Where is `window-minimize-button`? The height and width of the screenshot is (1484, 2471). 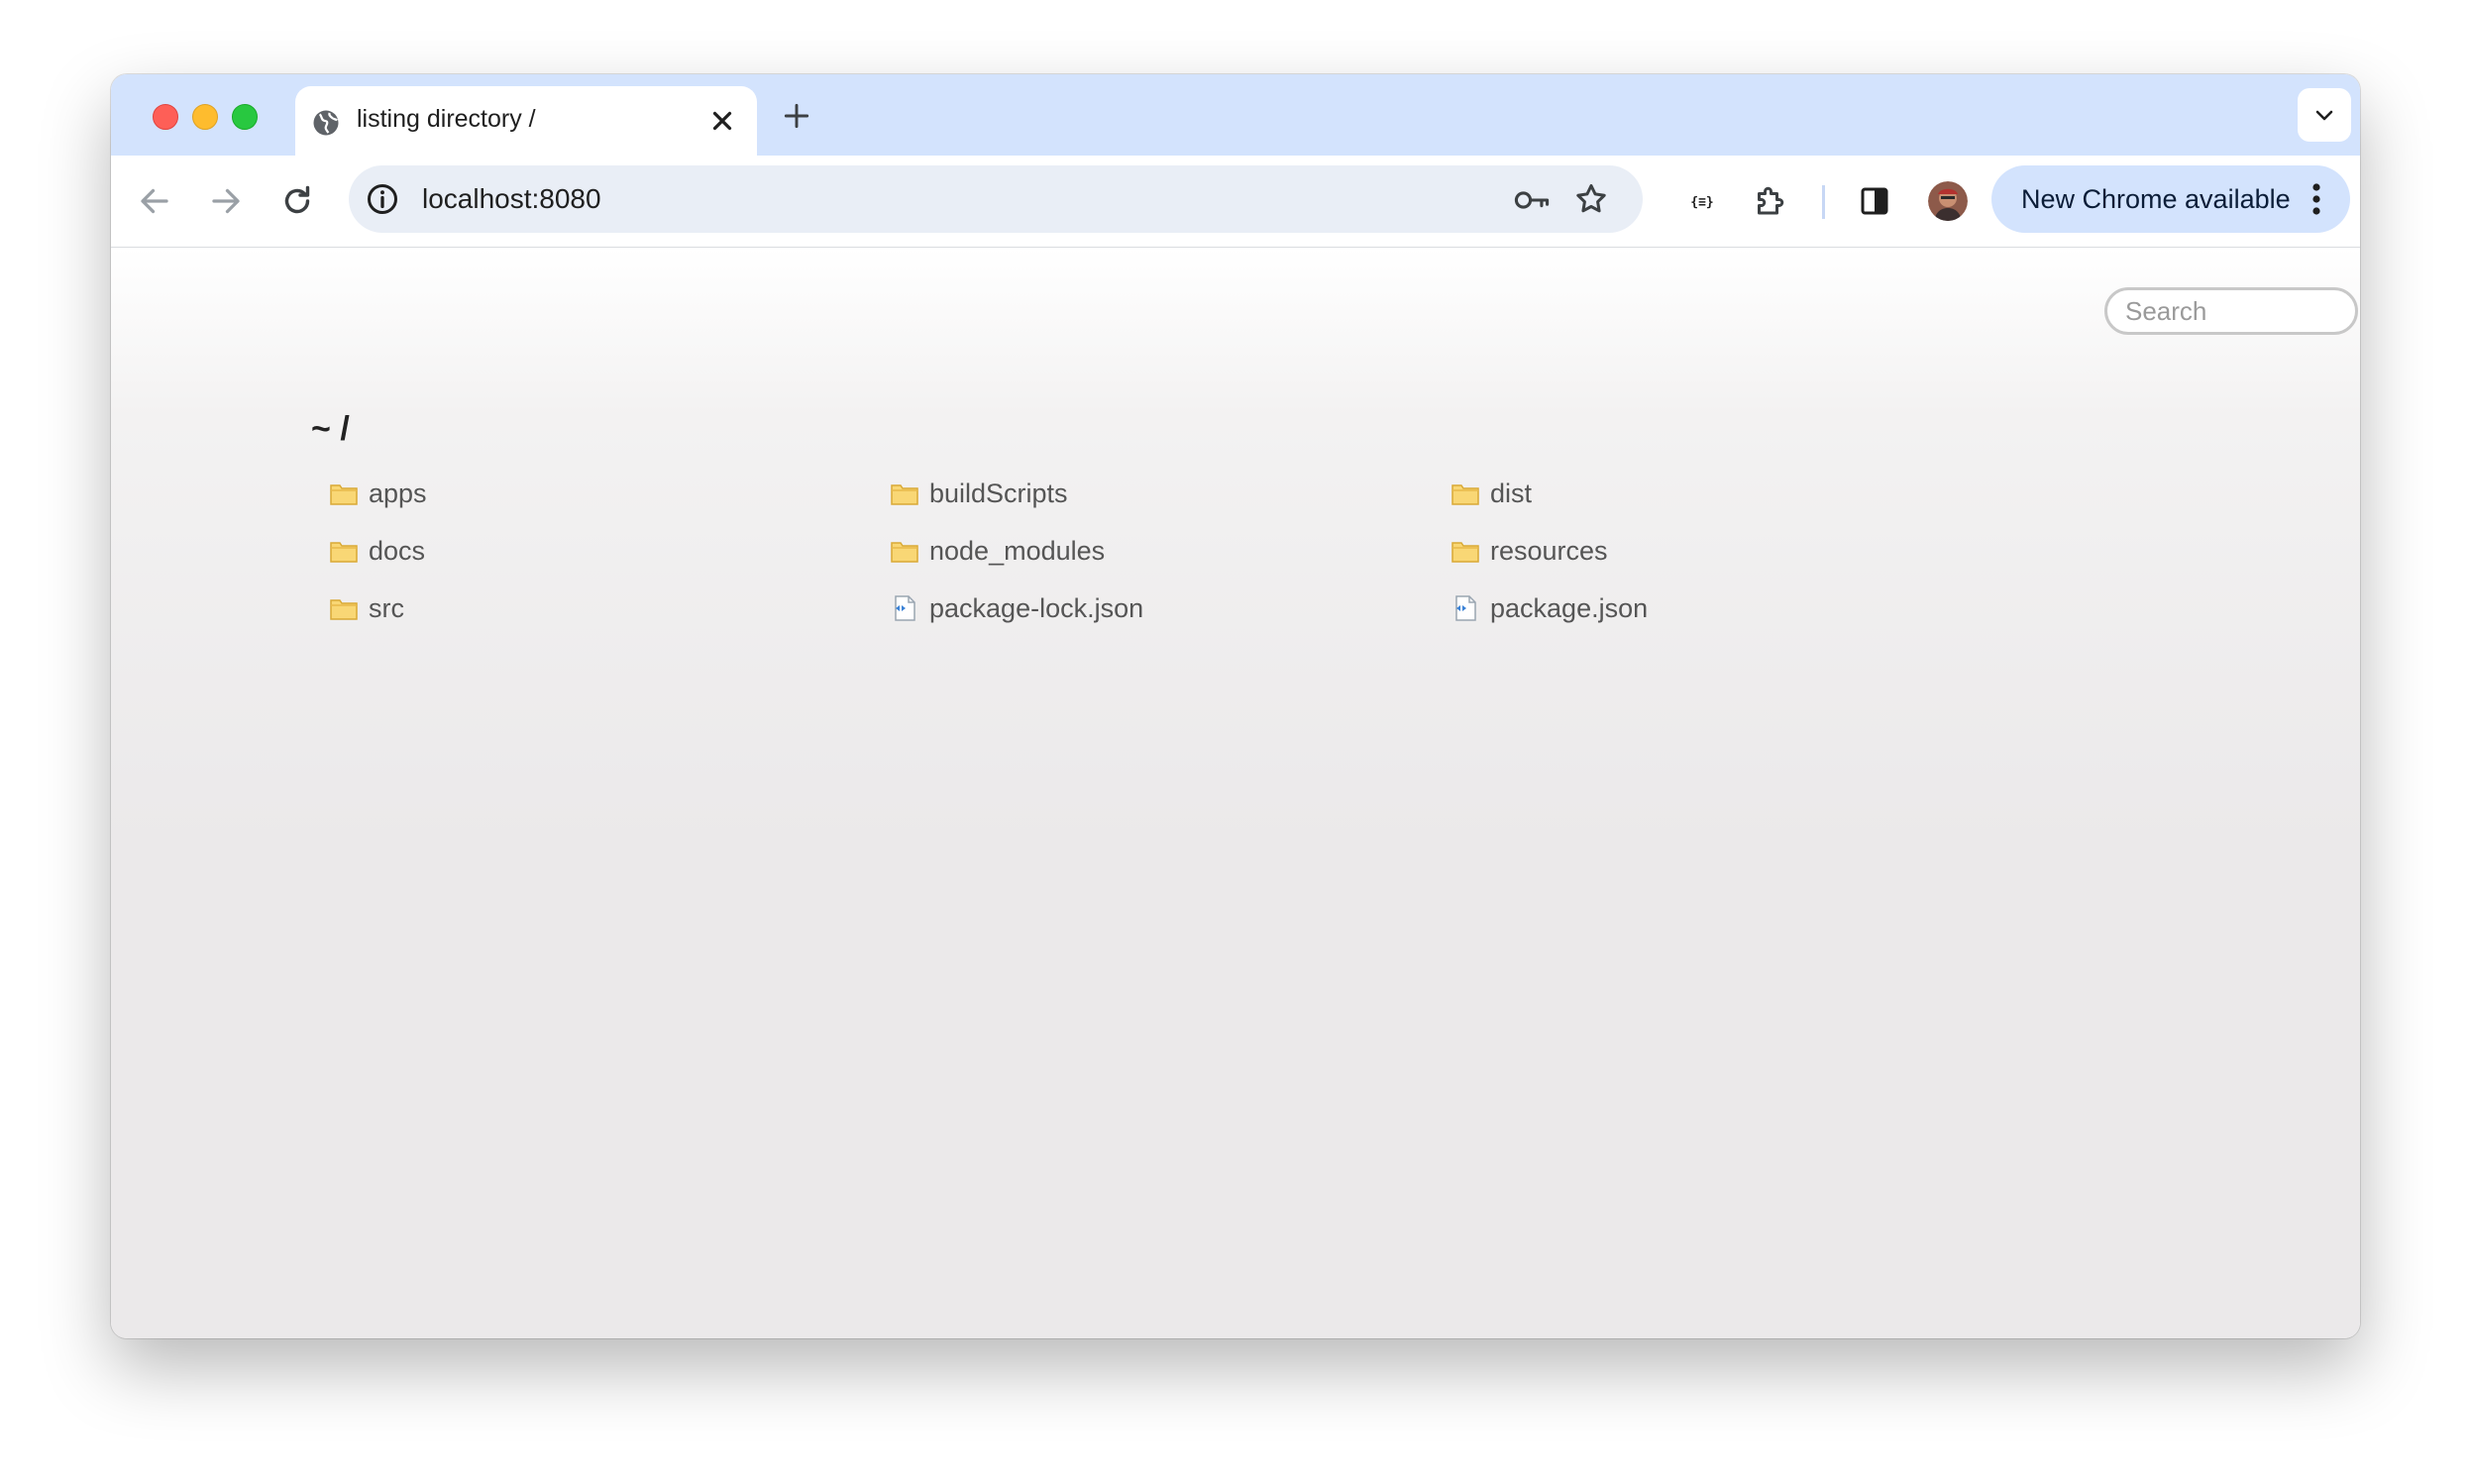 window-minimize-button is located at coordinates (205, 117).